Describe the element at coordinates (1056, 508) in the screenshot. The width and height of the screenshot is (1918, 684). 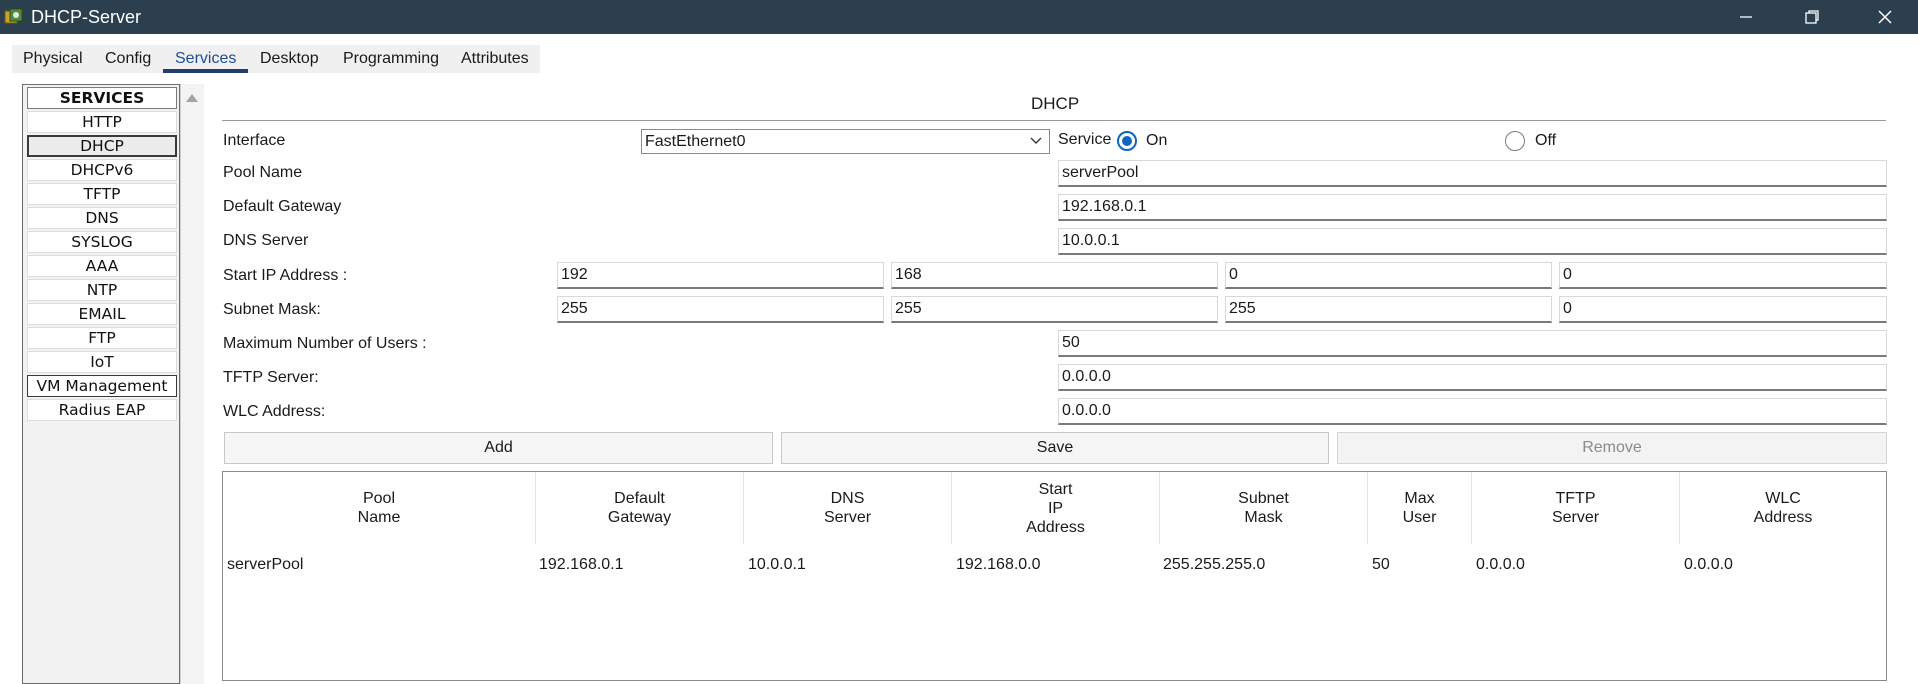
I see `column-header-start-ip-address: Start IP Address` at that location.